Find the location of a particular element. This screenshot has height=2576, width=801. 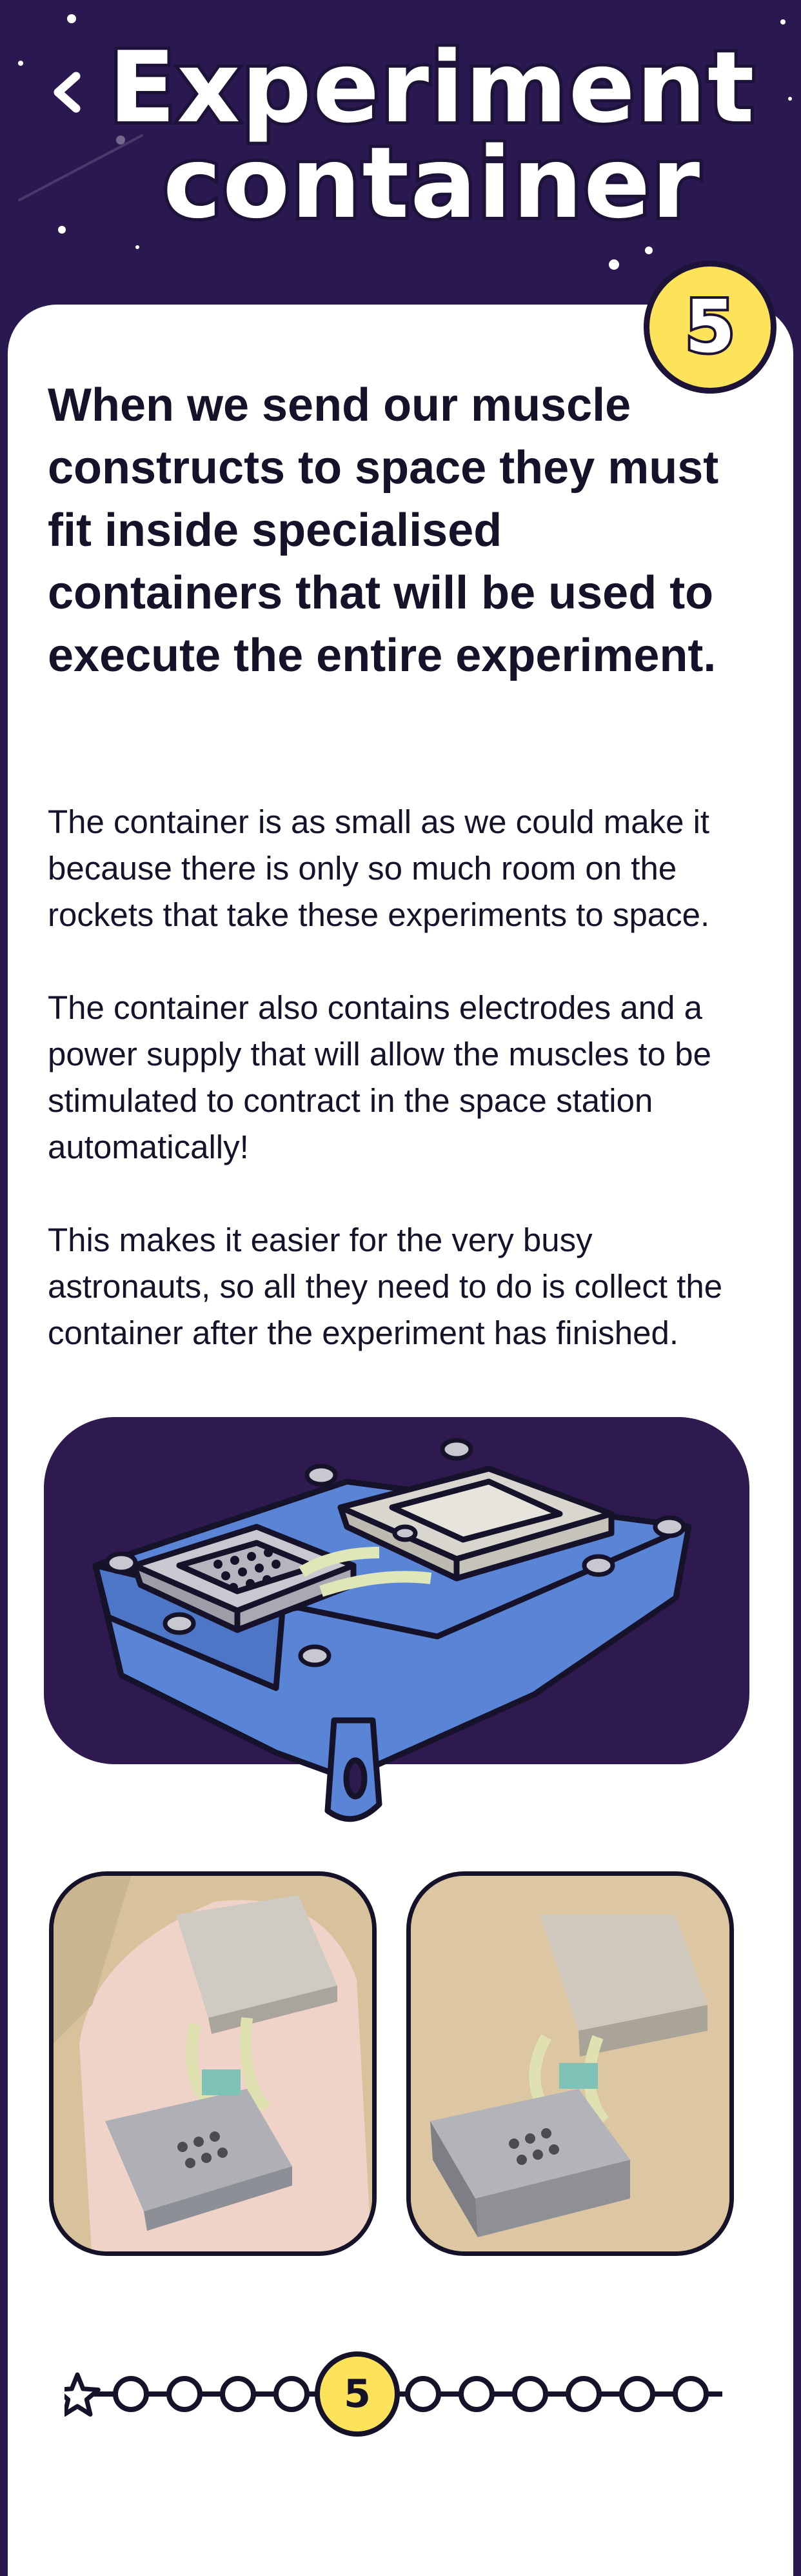

container-on-table-photo is located at coordinates (570, 2063).